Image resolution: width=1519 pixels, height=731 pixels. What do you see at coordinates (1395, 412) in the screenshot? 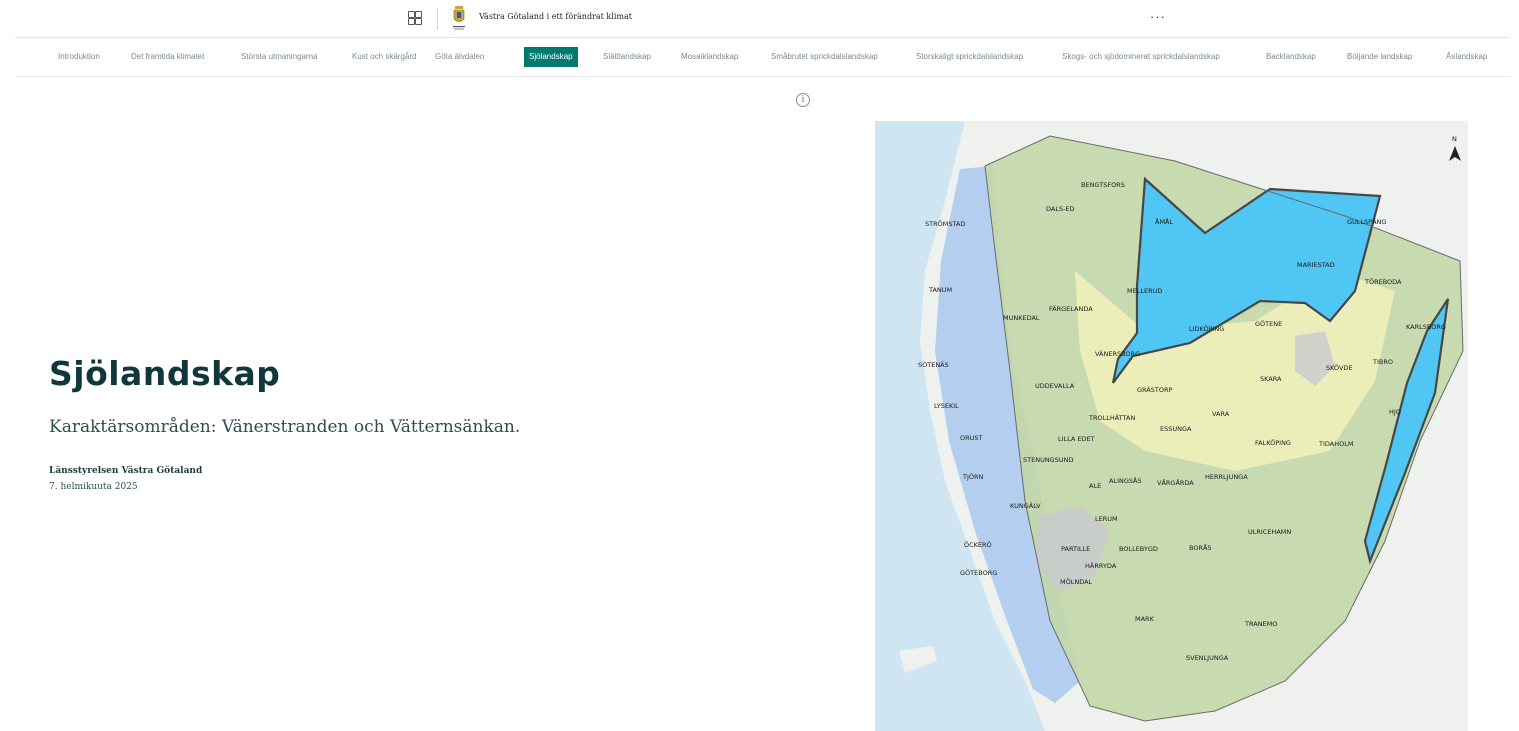
I see `town-label: HJO` at bounding box center [1395, 412].